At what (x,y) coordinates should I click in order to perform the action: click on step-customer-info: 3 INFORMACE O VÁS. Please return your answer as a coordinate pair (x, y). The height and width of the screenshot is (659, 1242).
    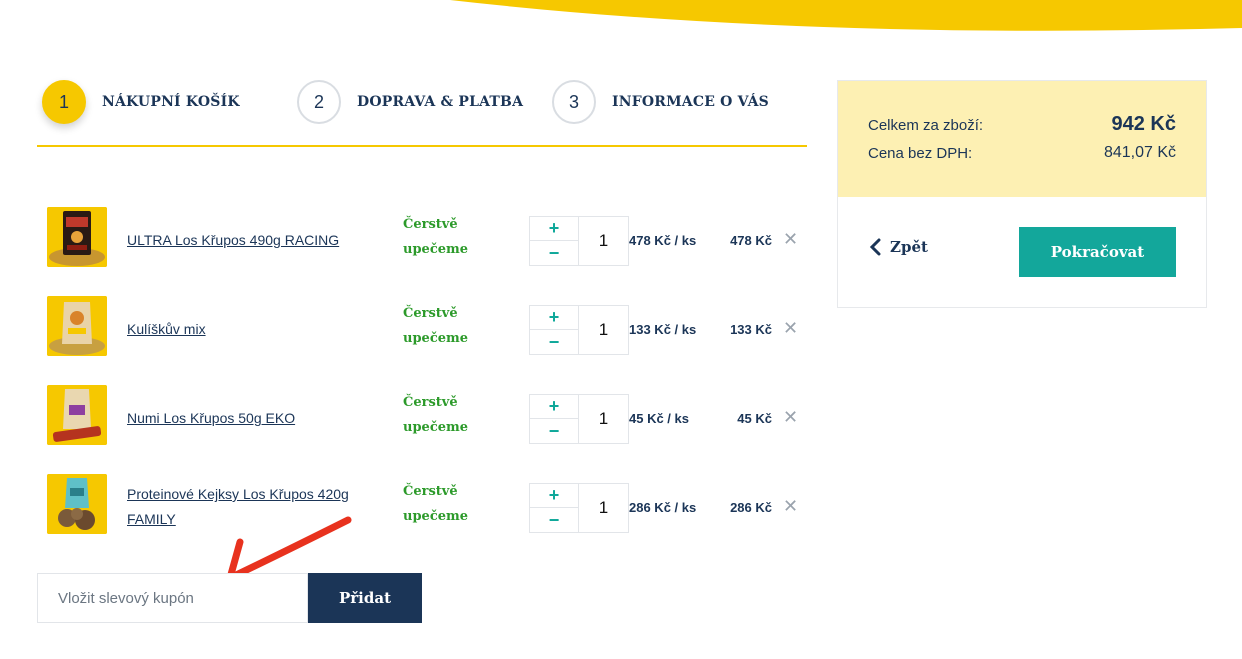
    Looking at the image, I should click on (660, 102).